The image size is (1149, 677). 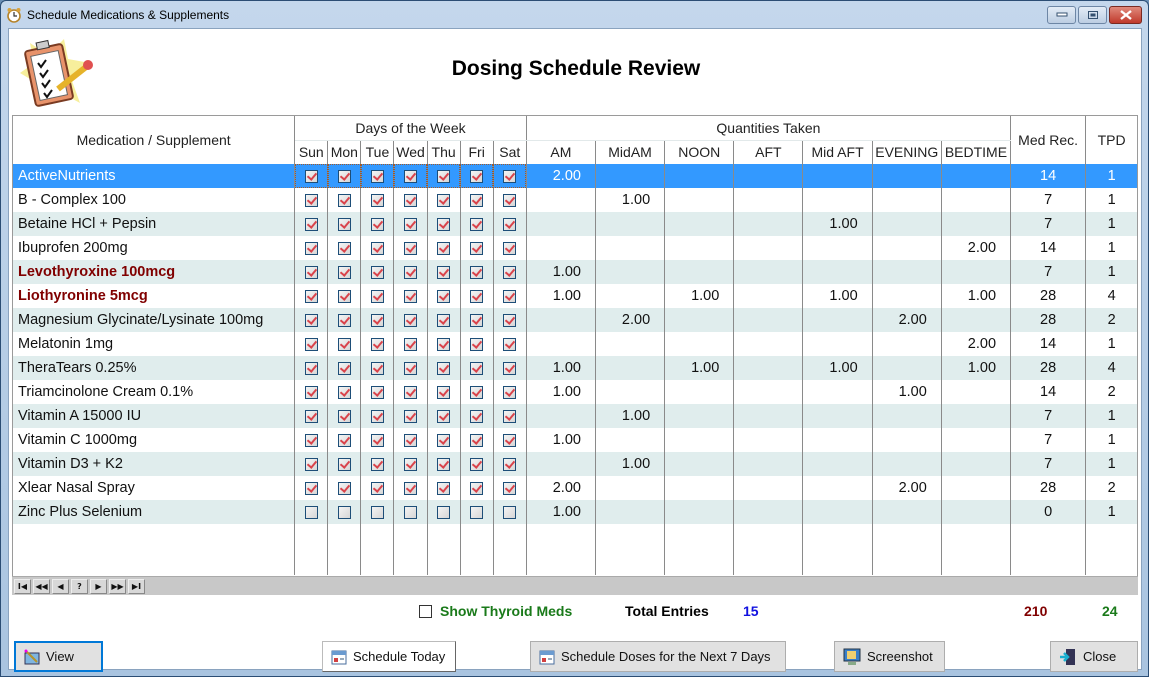 I want to click on maximize-button, so click(x=1092, y=15).